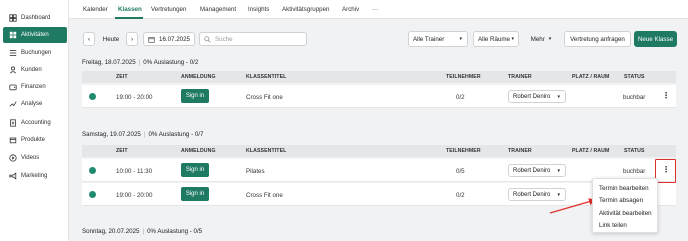 Image resolution: width=688 pixels, height=241 pixels. What do you see at coordinates (591, 77) in the screenshot?
I see `col-room: PLATZ / RAUM` at bounding box center [591, 77].